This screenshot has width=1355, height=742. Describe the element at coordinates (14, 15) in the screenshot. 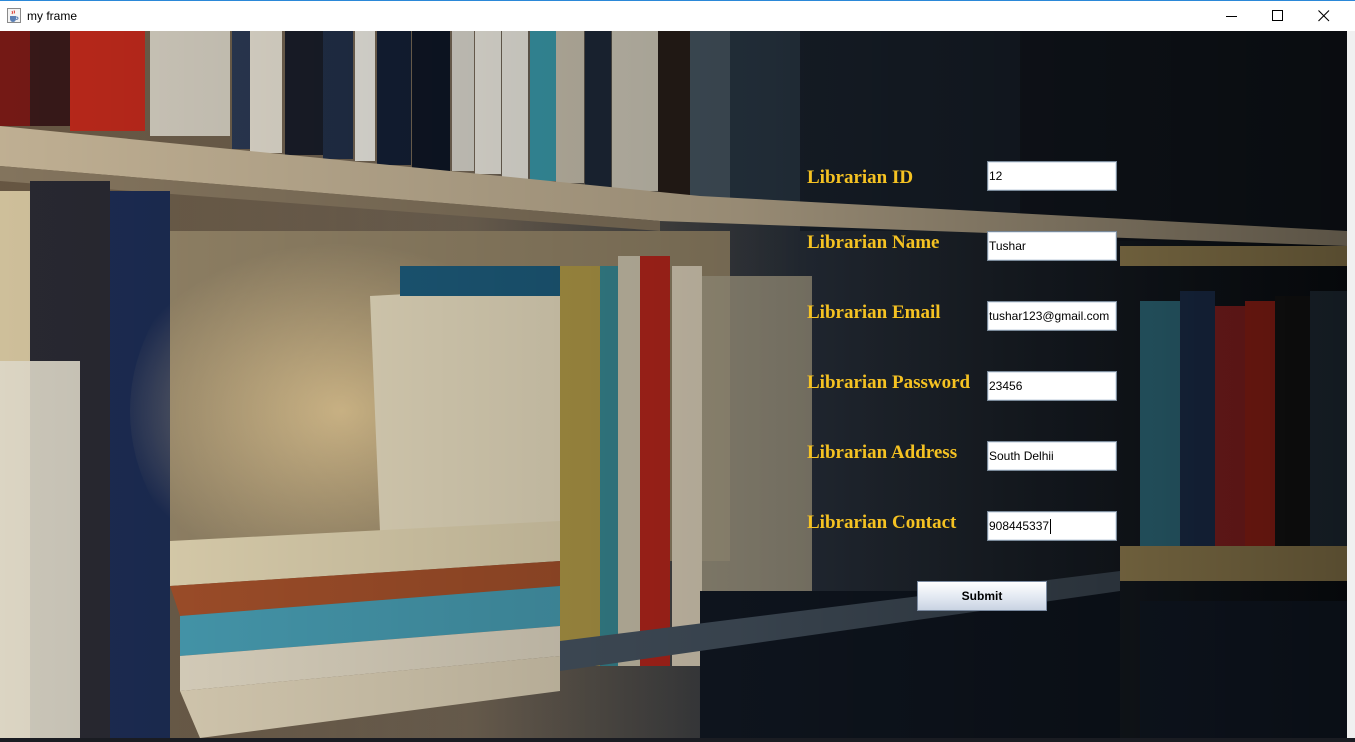

I see `java-cup-icon` at that location.